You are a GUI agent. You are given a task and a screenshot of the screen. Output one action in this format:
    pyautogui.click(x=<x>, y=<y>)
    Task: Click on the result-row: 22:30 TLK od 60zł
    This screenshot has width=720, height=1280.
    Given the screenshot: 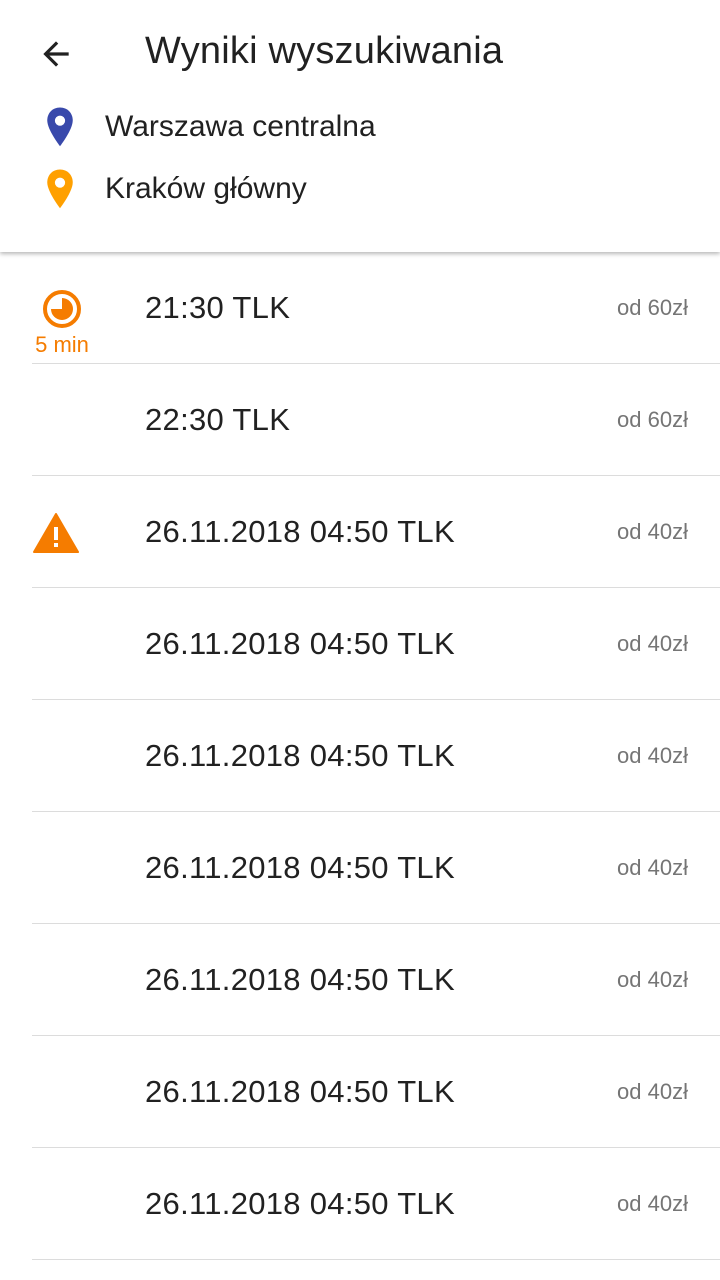 What is the action you would take?
    pyautogui.click(x=360, y=420)
    